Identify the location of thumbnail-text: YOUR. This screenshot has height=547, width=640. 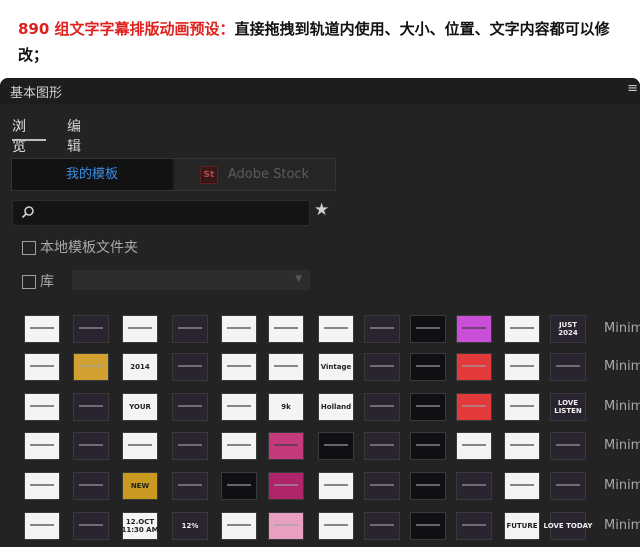
(140, 407).